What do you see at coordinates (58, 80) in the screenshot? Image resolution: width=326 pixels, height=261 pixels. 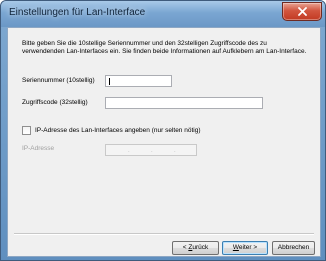 I see `serial-number-label: Seriennummer (10stellig)` at bounding box center [58, 80].